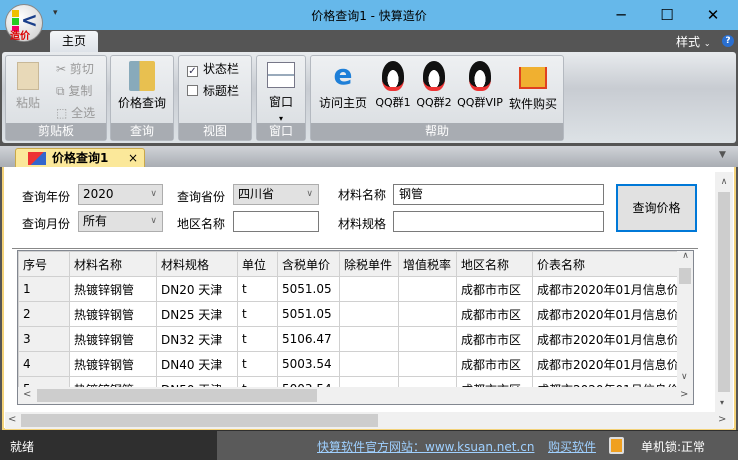 Image resolution: width=738 pixels, height=460 pixels. I want to click on group-label: 查询, so click(142, 131).